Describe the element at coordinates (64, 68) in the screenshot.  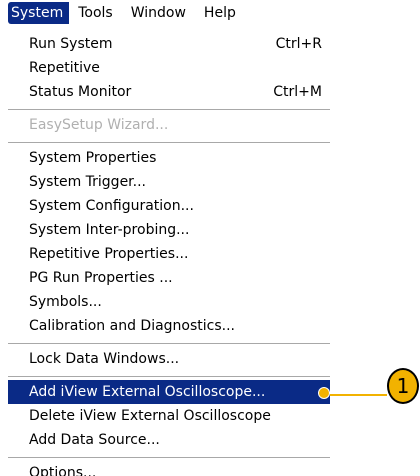
I see `menu-item-label: Repetitive` at that location.